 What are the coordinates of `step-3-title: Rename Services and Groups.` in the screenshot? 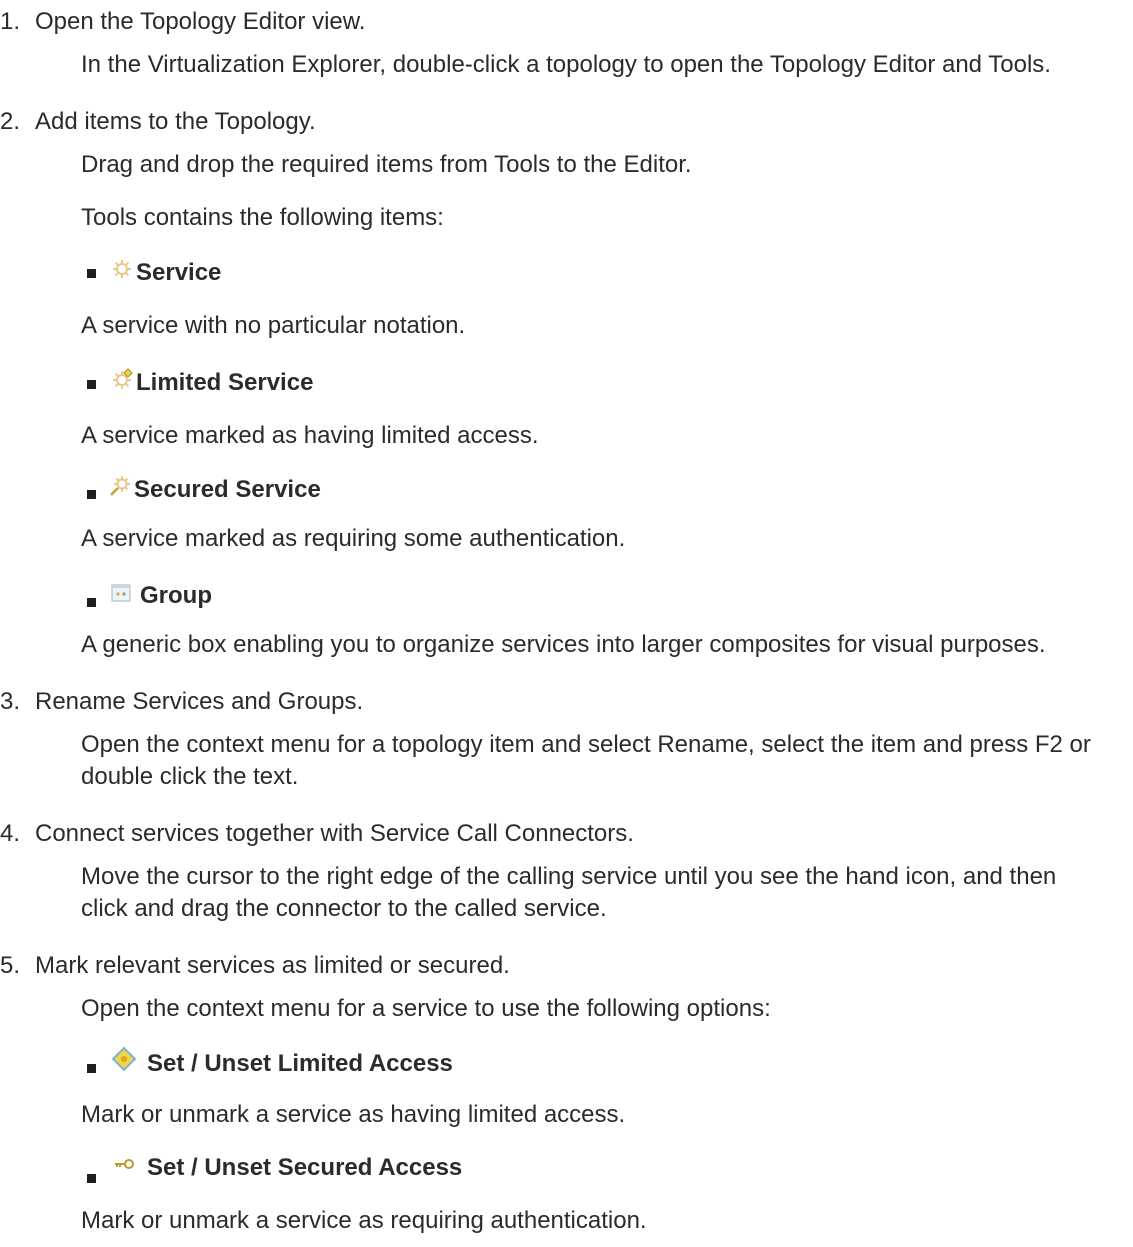 It's located at (199, 701).